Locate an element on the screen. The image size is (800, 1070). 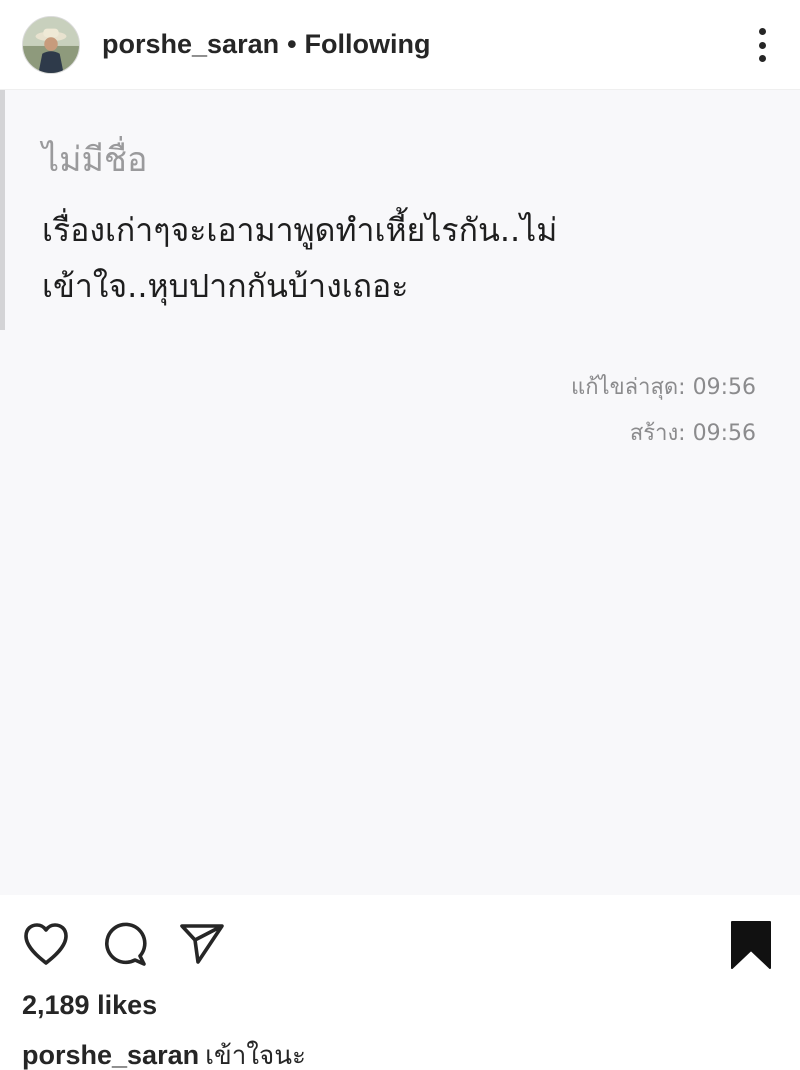
comment-icon is located at coordinates (124, 944).